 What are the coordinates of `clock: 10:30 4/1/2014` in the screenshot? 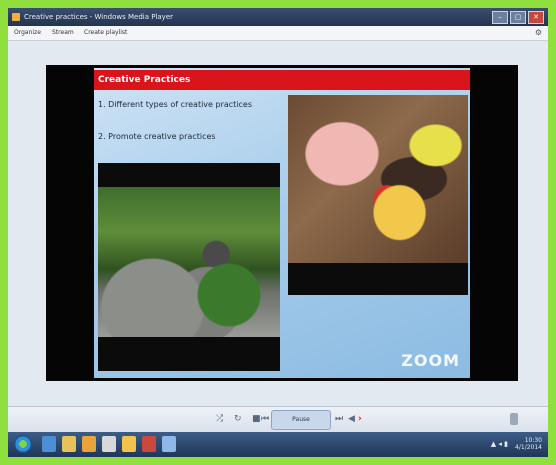 It's located at (528, 444).